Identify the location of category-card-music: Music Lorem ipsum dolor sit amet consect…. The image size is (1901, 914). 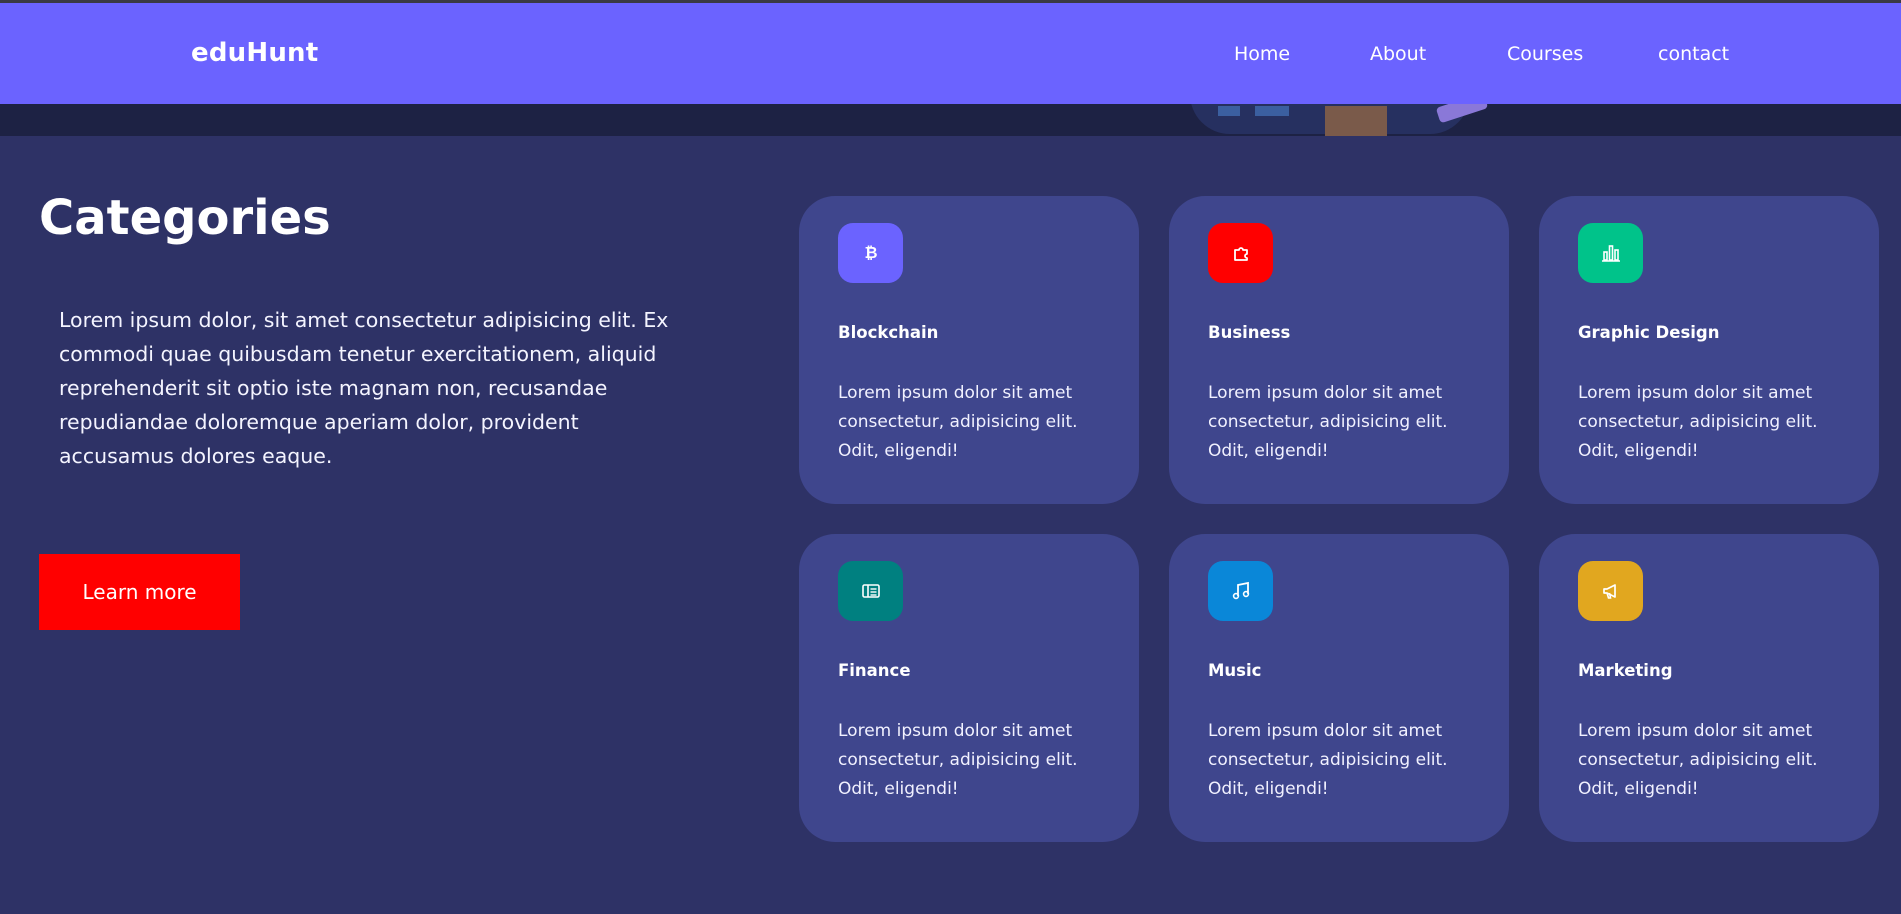
(1339, 688).